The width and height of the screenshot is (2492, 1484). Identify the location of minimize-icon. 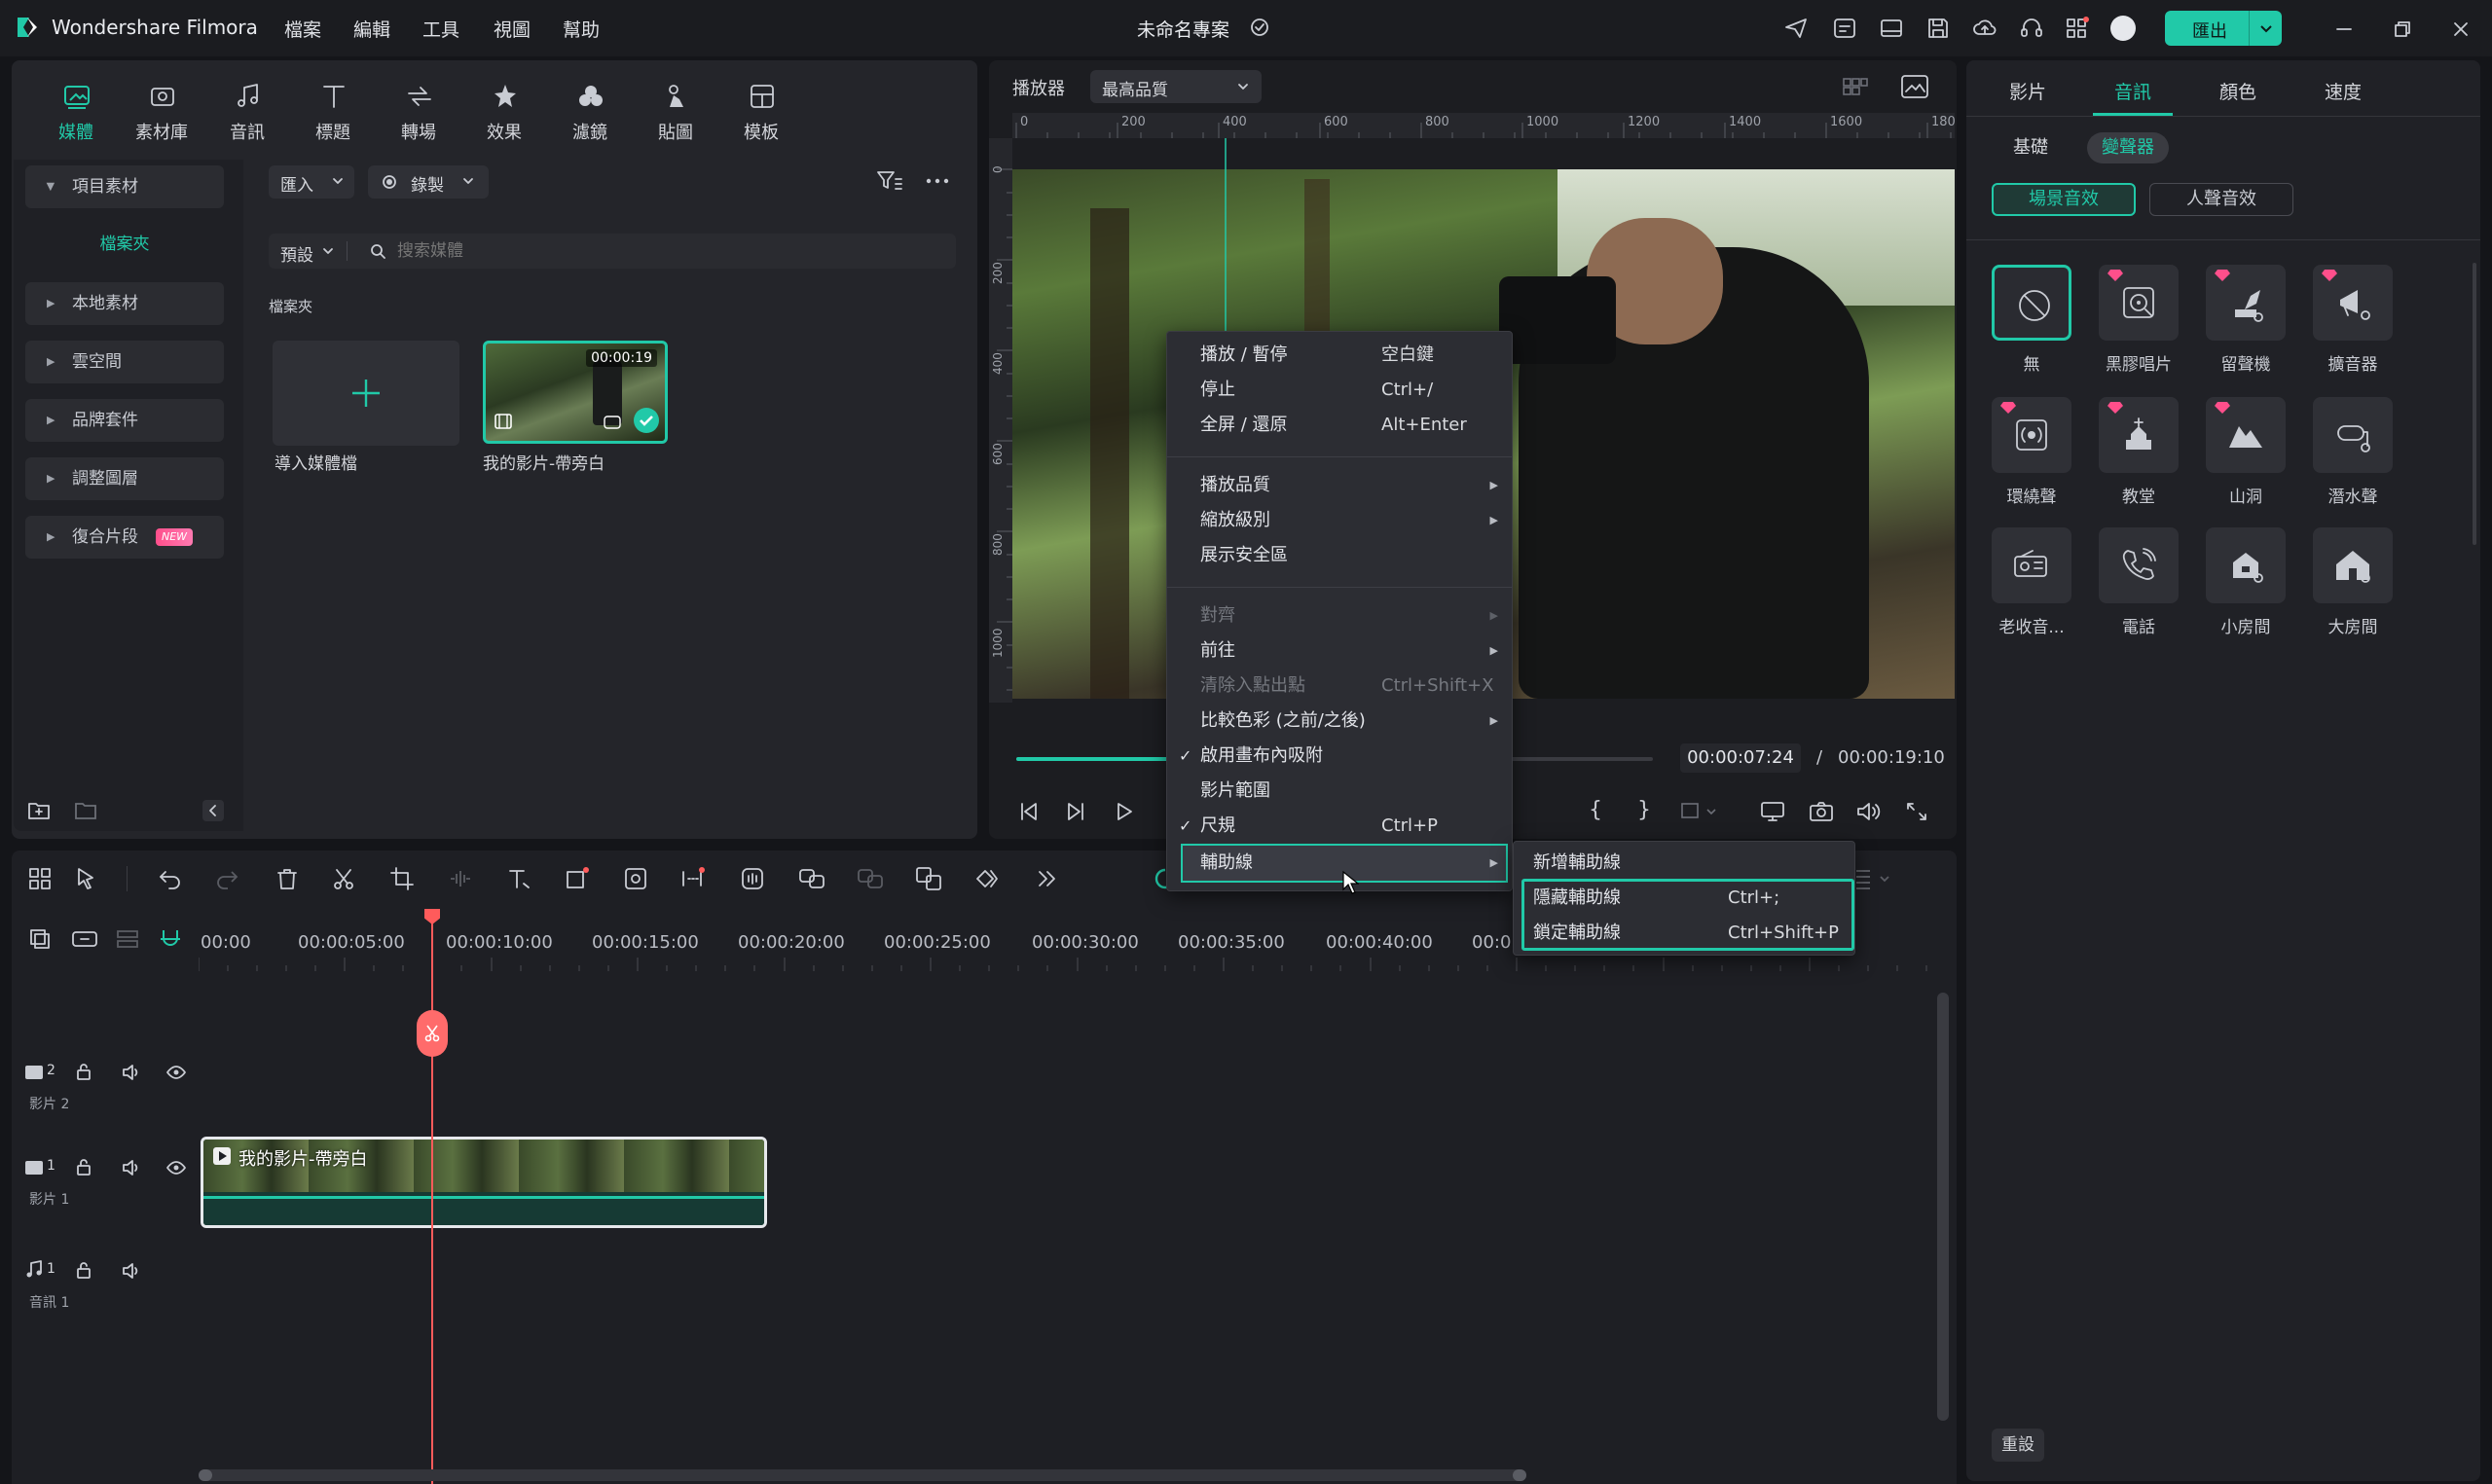
(2344, 30).